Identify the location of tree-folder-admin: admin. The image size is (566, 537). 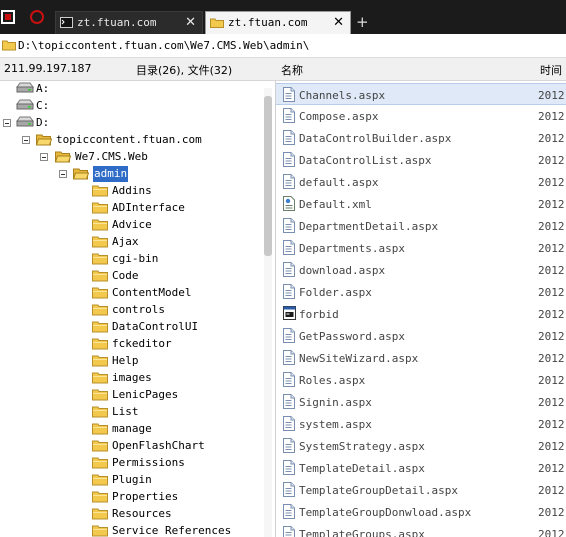
(132, 174).